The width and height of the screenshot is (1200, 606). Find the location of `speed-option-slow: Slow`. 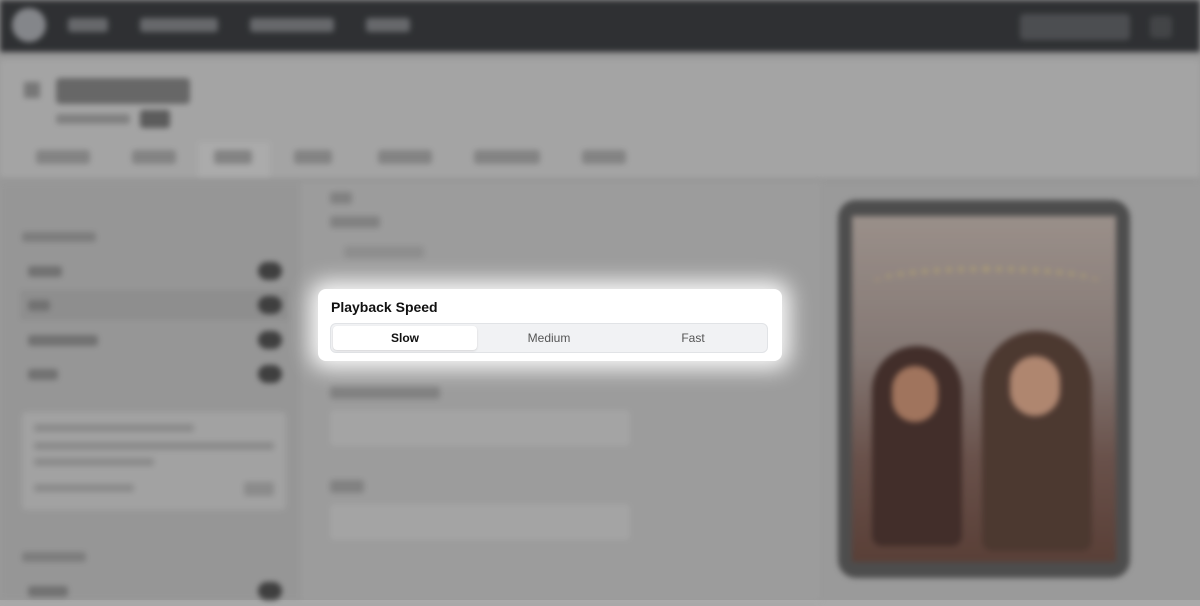

speed-option-slow: Slow is located at coordinates (405, 338).